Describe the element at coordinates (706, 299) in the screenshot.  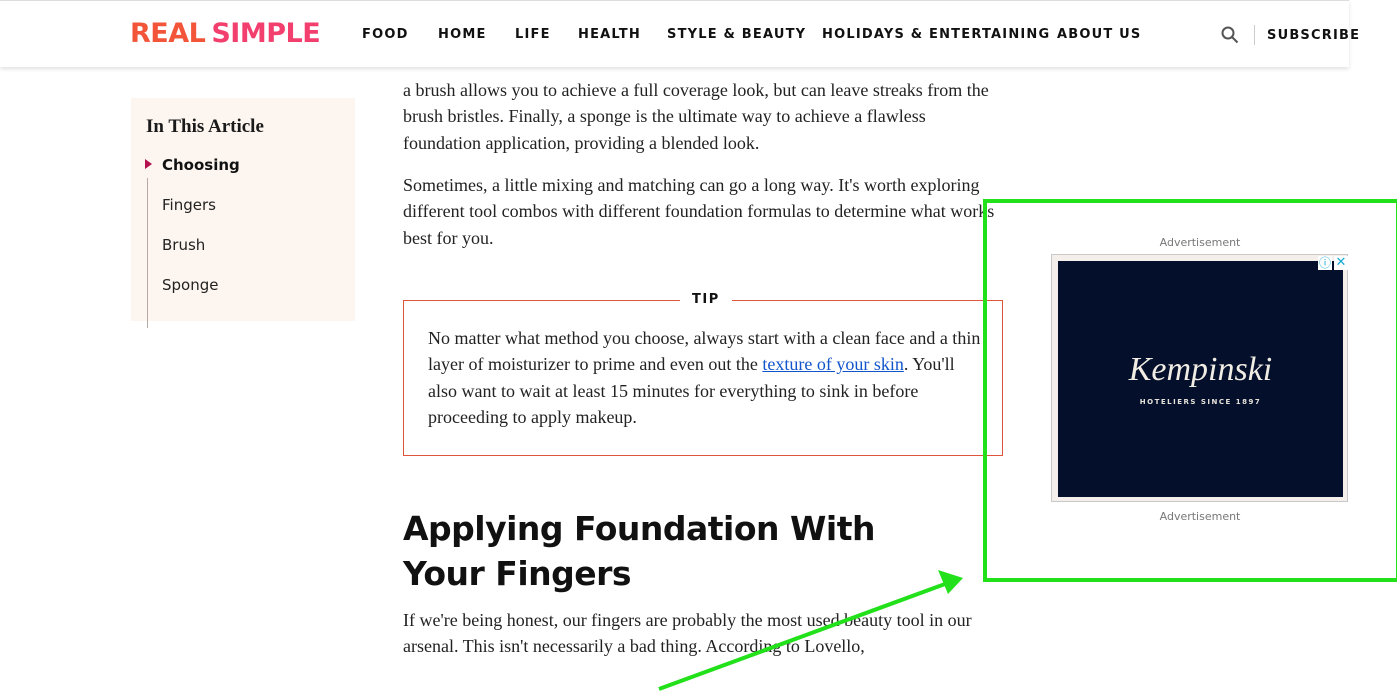
I see `tip-label: TIP` at that location.